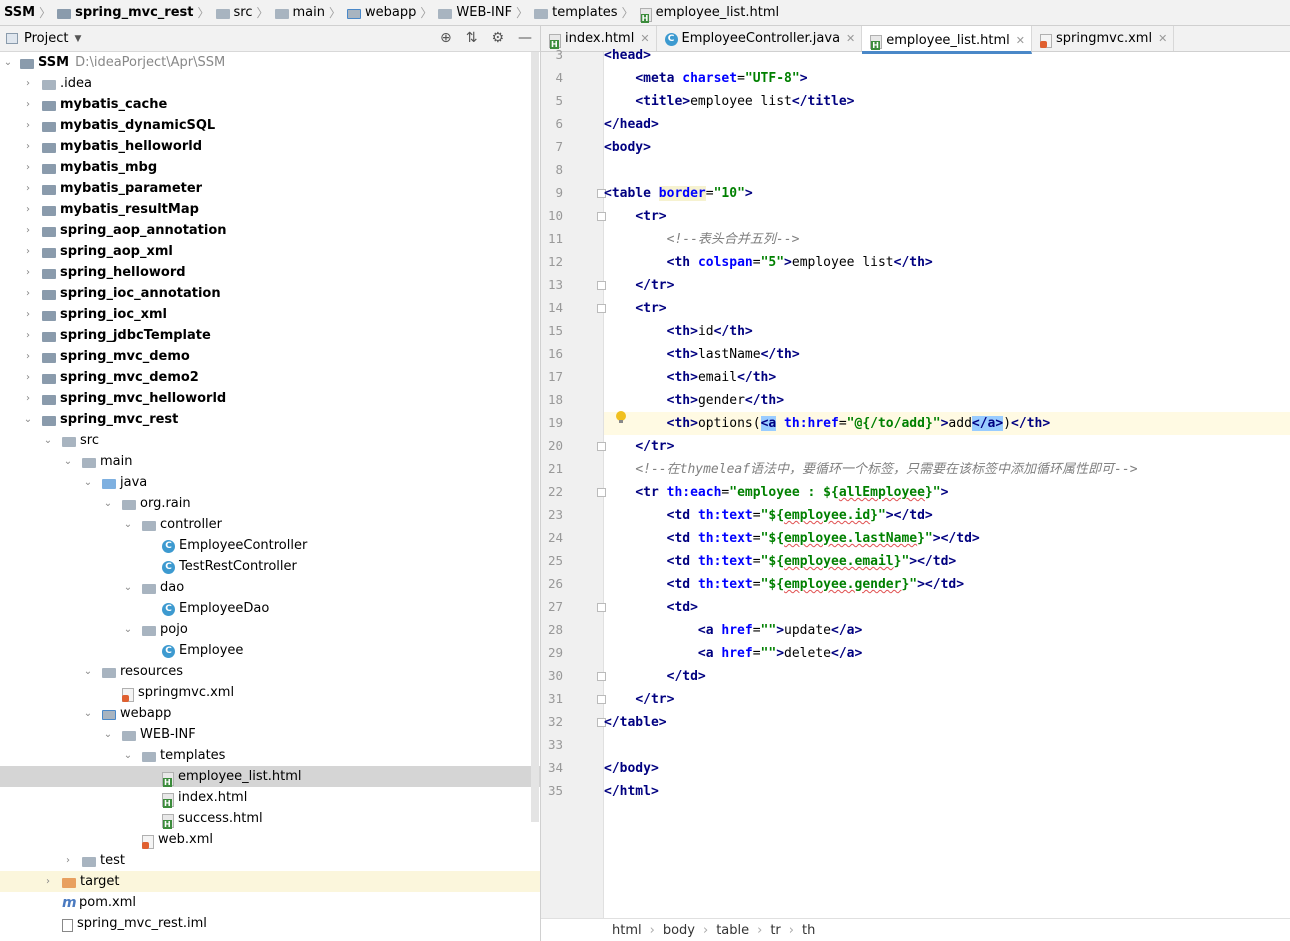 Image resolution: width=1290 pixels, height=941 pixels. What do you see at coordinates (270, 251) in the screenshot?
I see `tree-item: ›spring_aop_xml` at bounding box center [270, 251].